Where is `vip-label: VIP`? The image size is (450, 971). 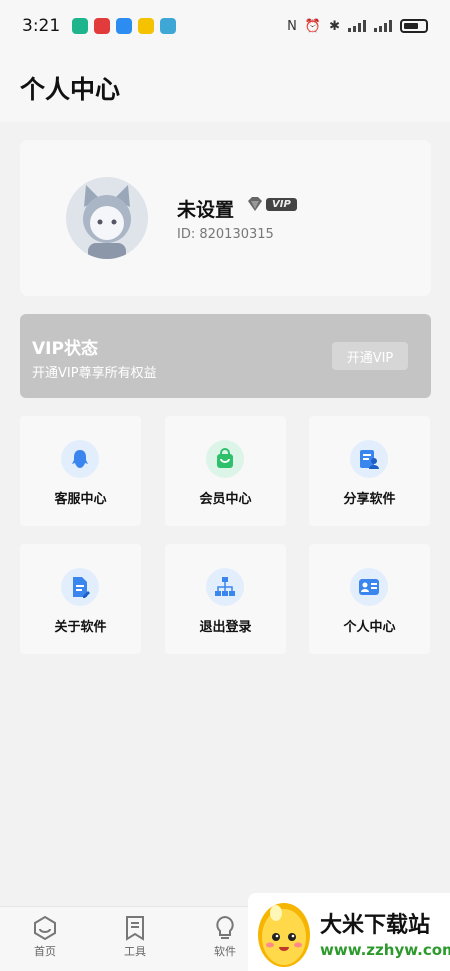
vip-label: VIP is located at coordinates (281, 204).